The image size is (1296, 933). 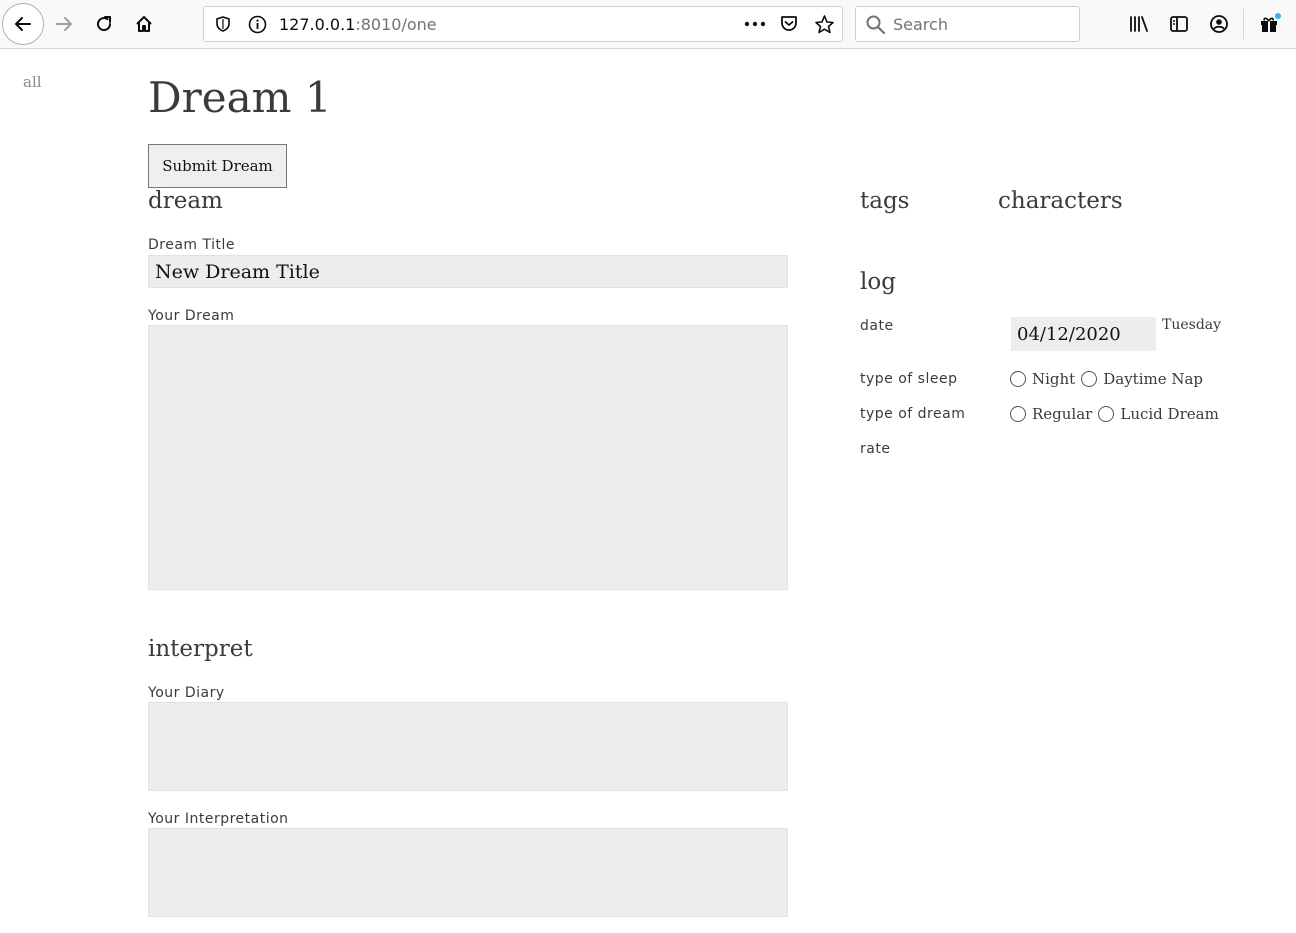 I want to click on search-bar: Search, so click(x=967, y=24).